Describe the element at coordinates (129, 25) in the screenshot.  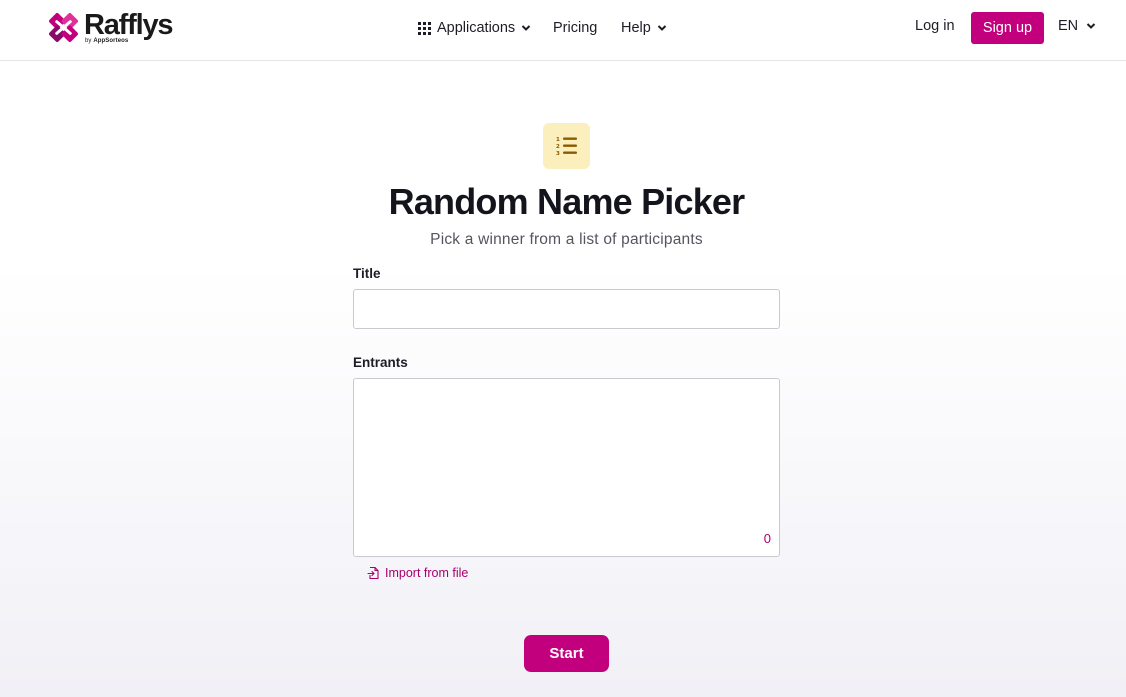
I see `logo-wordmark: Rafflys` at that location.